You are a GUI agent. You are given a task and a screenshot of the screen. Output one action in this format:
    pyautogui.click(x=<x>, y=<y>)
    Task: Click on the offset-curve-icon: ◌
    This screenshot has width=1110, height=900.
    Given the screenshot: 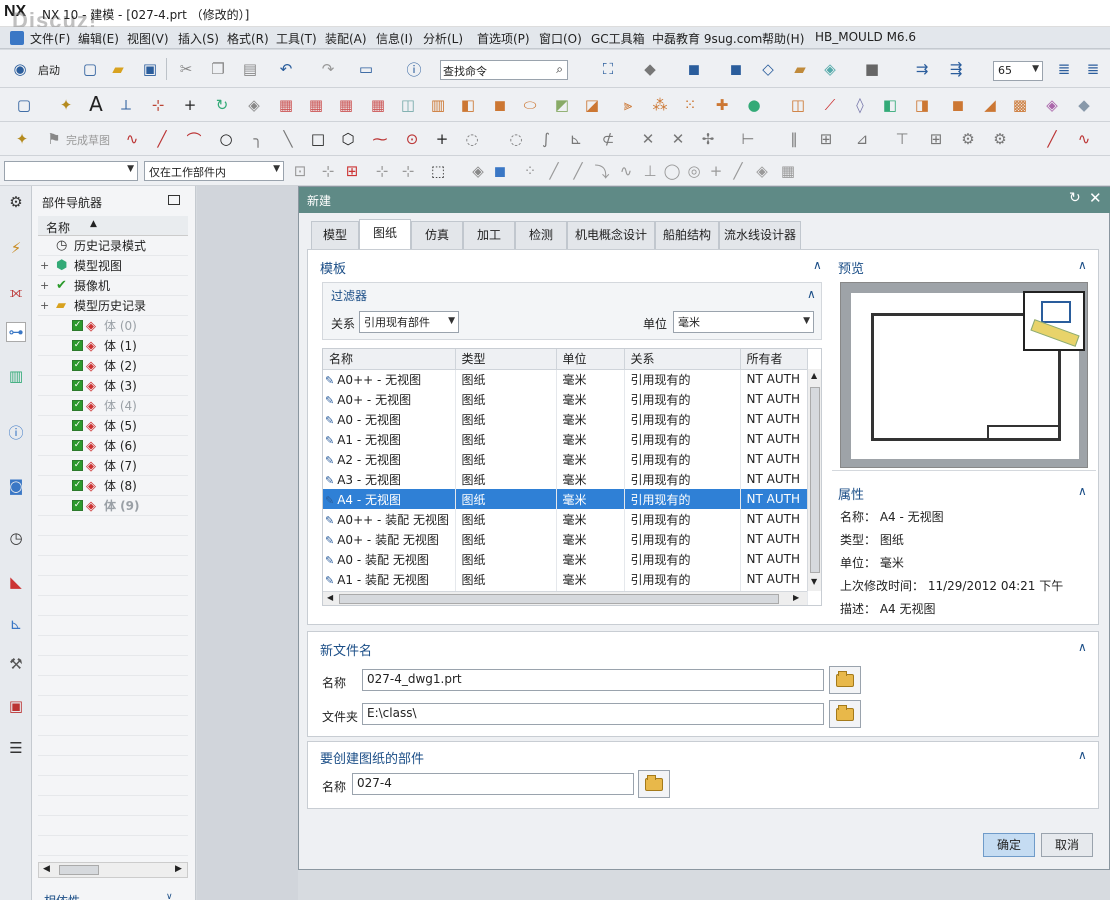 What is the action you would take?
    pyautogui.click(x=472, y=139)
    